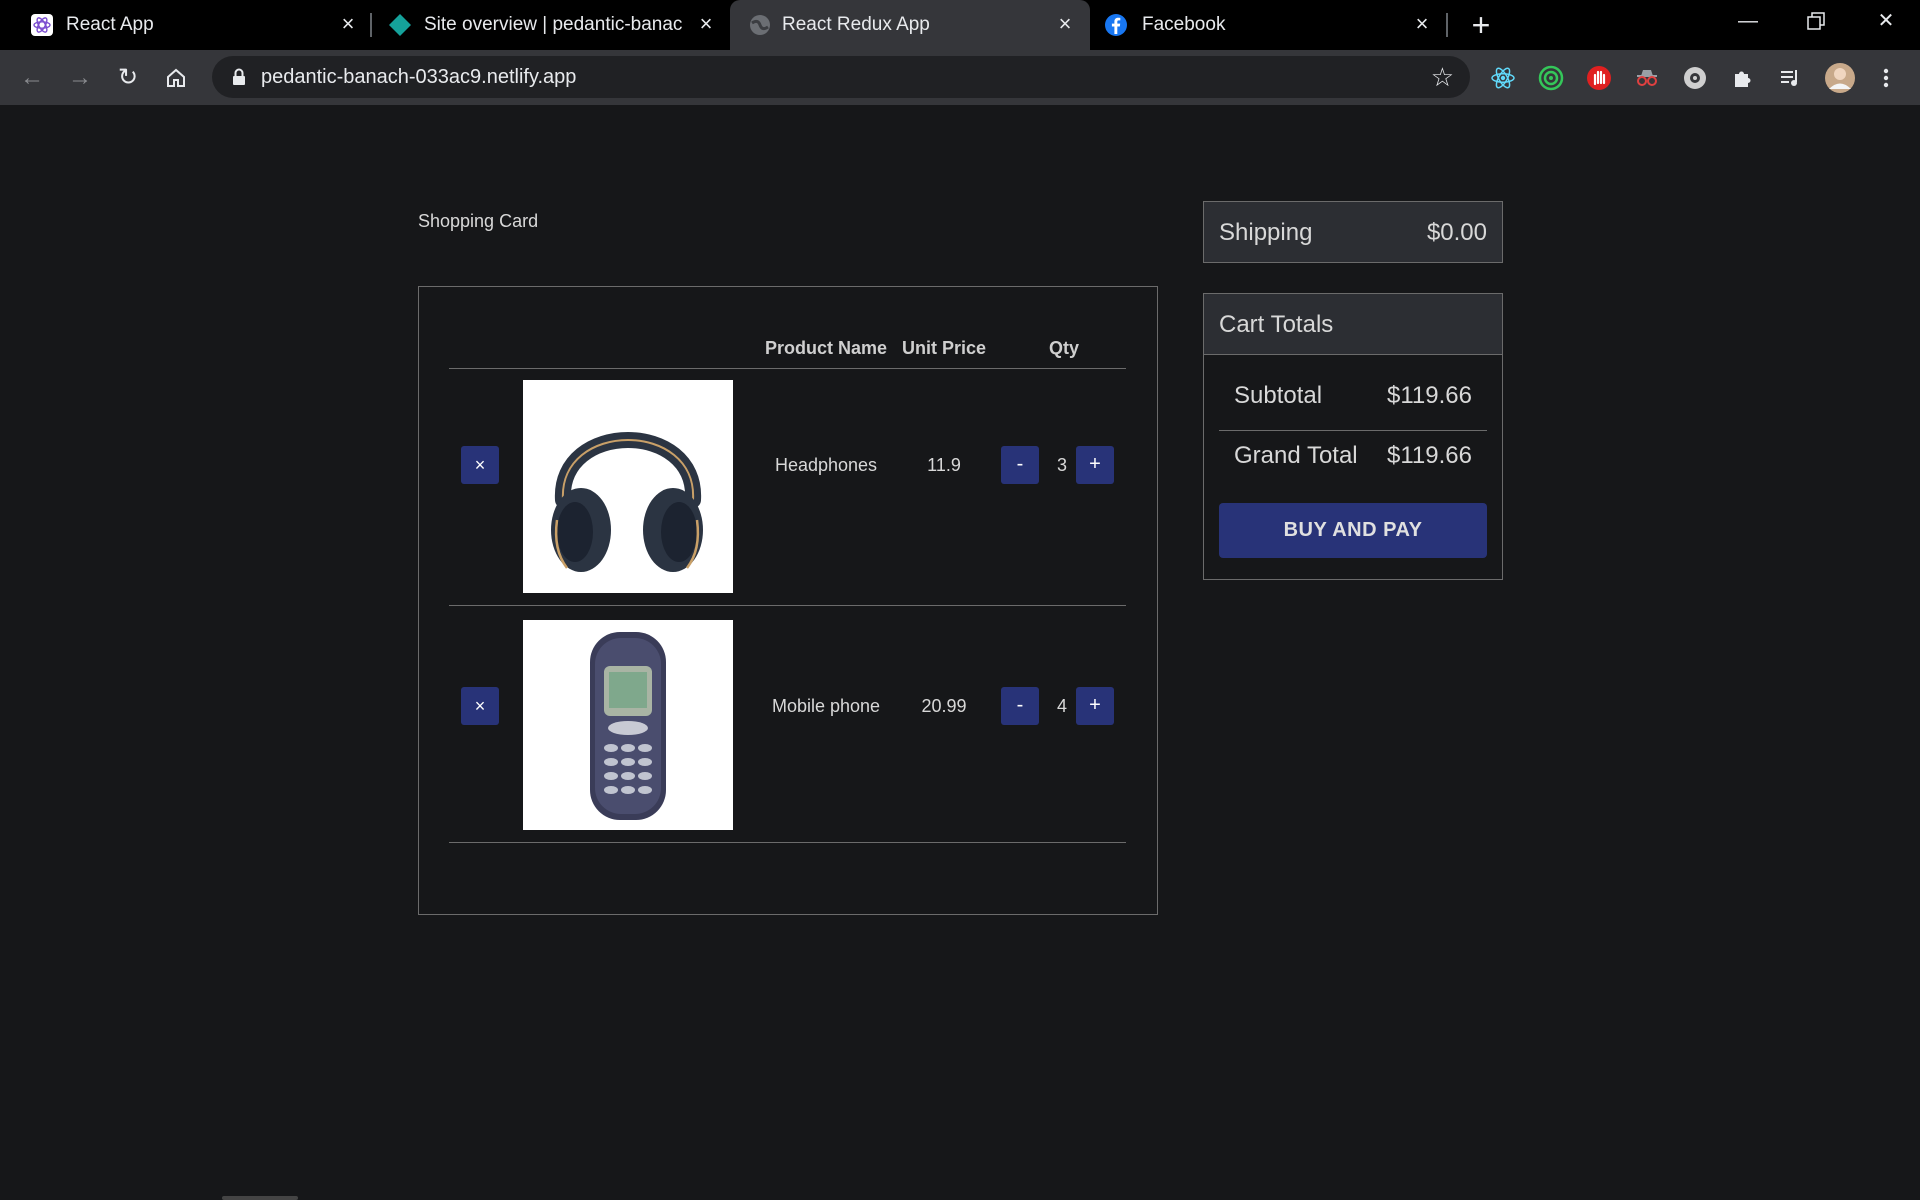 The height and width of the screenshot is (1200, 1920). What do you see at coordinates (841, 77) in the screenshot?
I see `address-bar: pedantic-banach-033ac9.netlify.app ☆` at bounding box center [841, 77].